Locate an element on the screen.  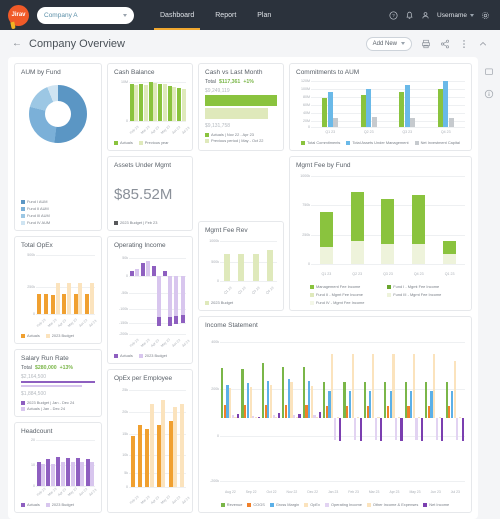
back-arrow-icon: ← is located at coordinates (17, 43).